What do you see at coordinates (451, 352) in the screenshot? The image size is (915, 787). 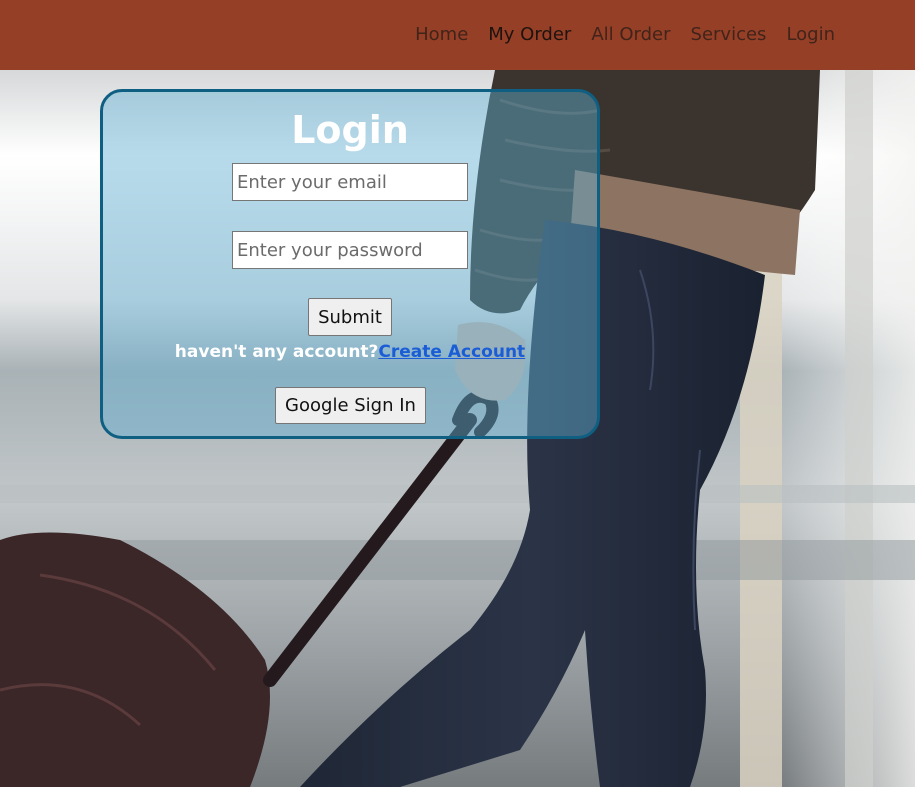 I see `create-account-link: Create Account` at bounding box center [451, 352].